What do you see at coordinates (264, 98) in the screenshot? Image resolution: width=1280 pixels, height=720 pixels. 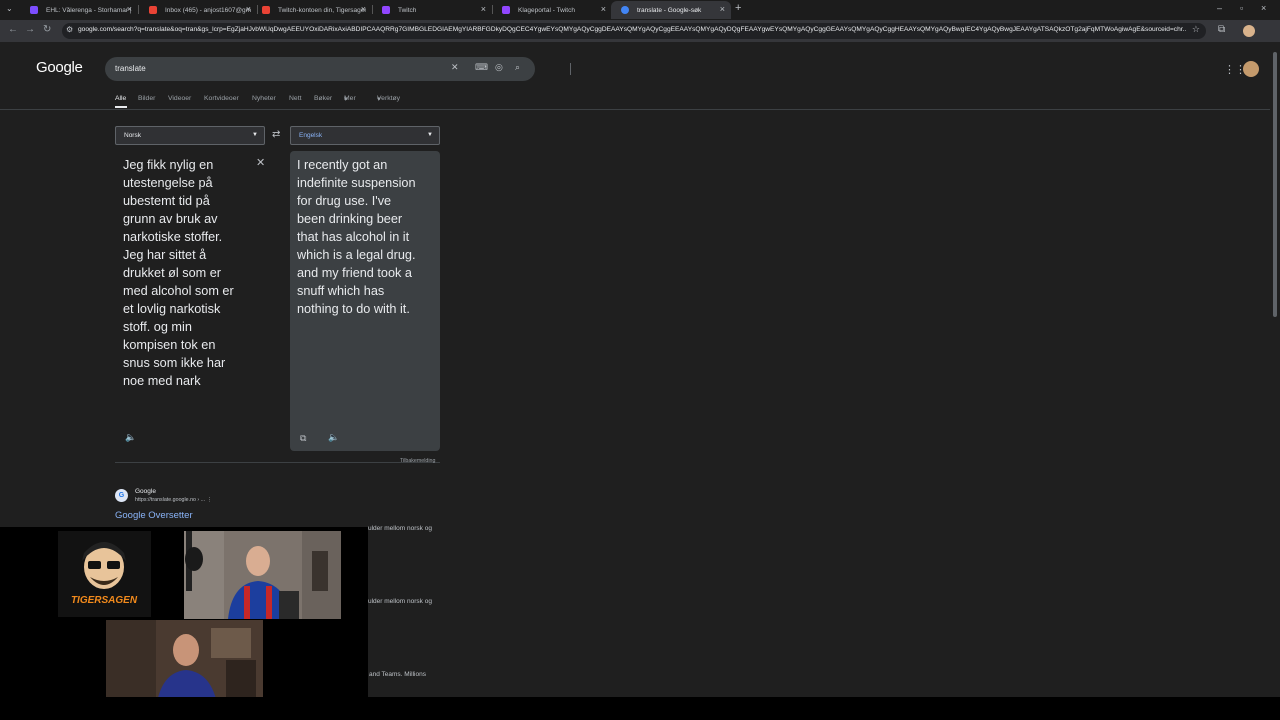 I see `filter-news: Nyheter` at bounding box center [264, 98].